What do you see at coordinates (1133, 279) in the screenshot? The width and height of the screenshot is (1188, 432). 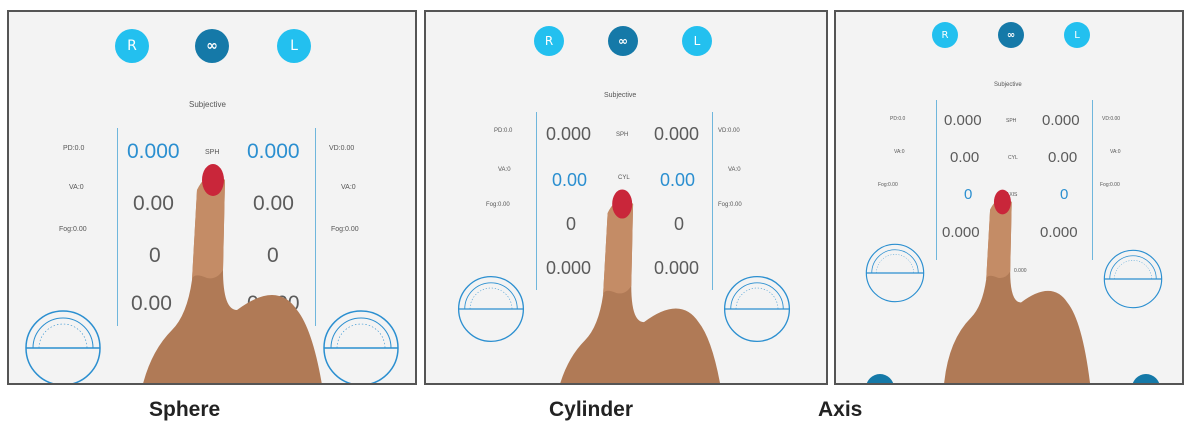 I see `right-axis-gauge-icon` at bounding box center [1133, 279].